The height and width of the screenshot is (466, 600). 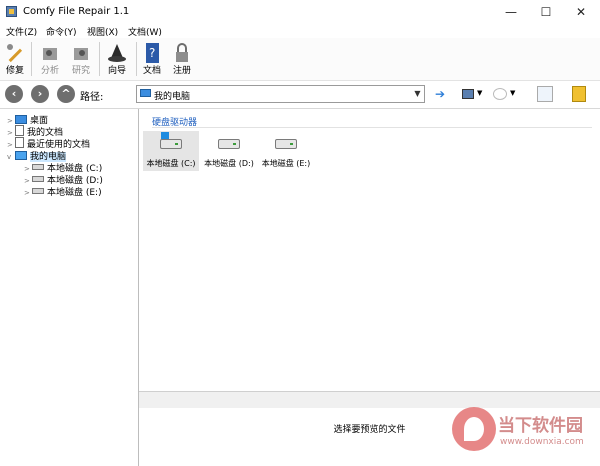 I want to click on docs-button: ? 文档, so click(x=152, y=59).